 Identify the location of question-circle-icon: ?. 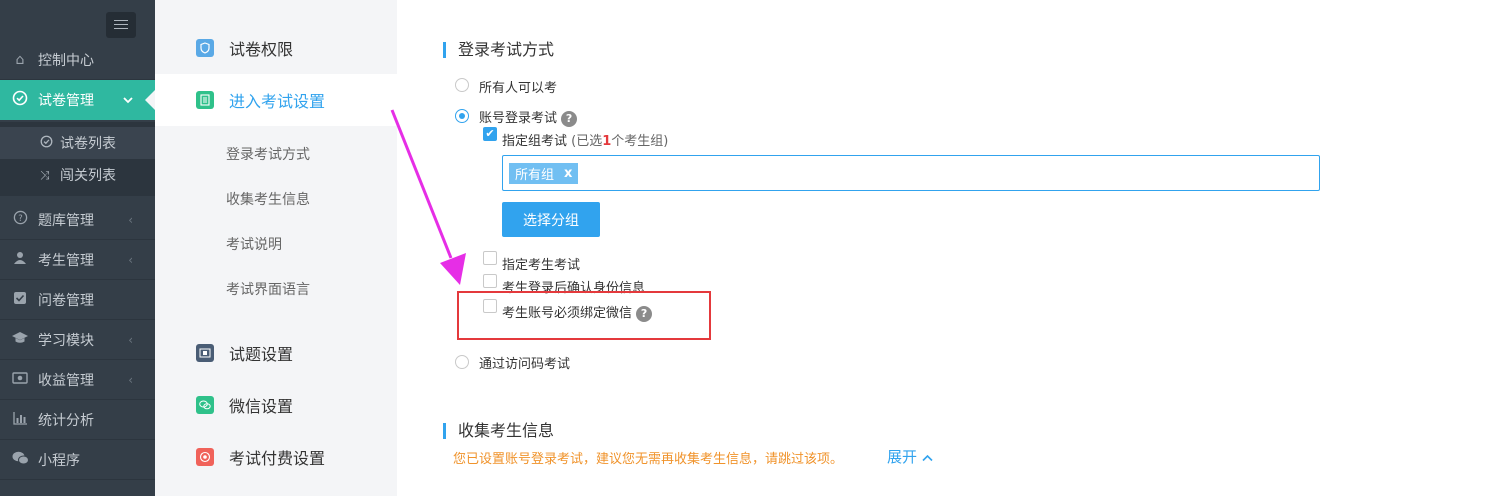
(20, 219).